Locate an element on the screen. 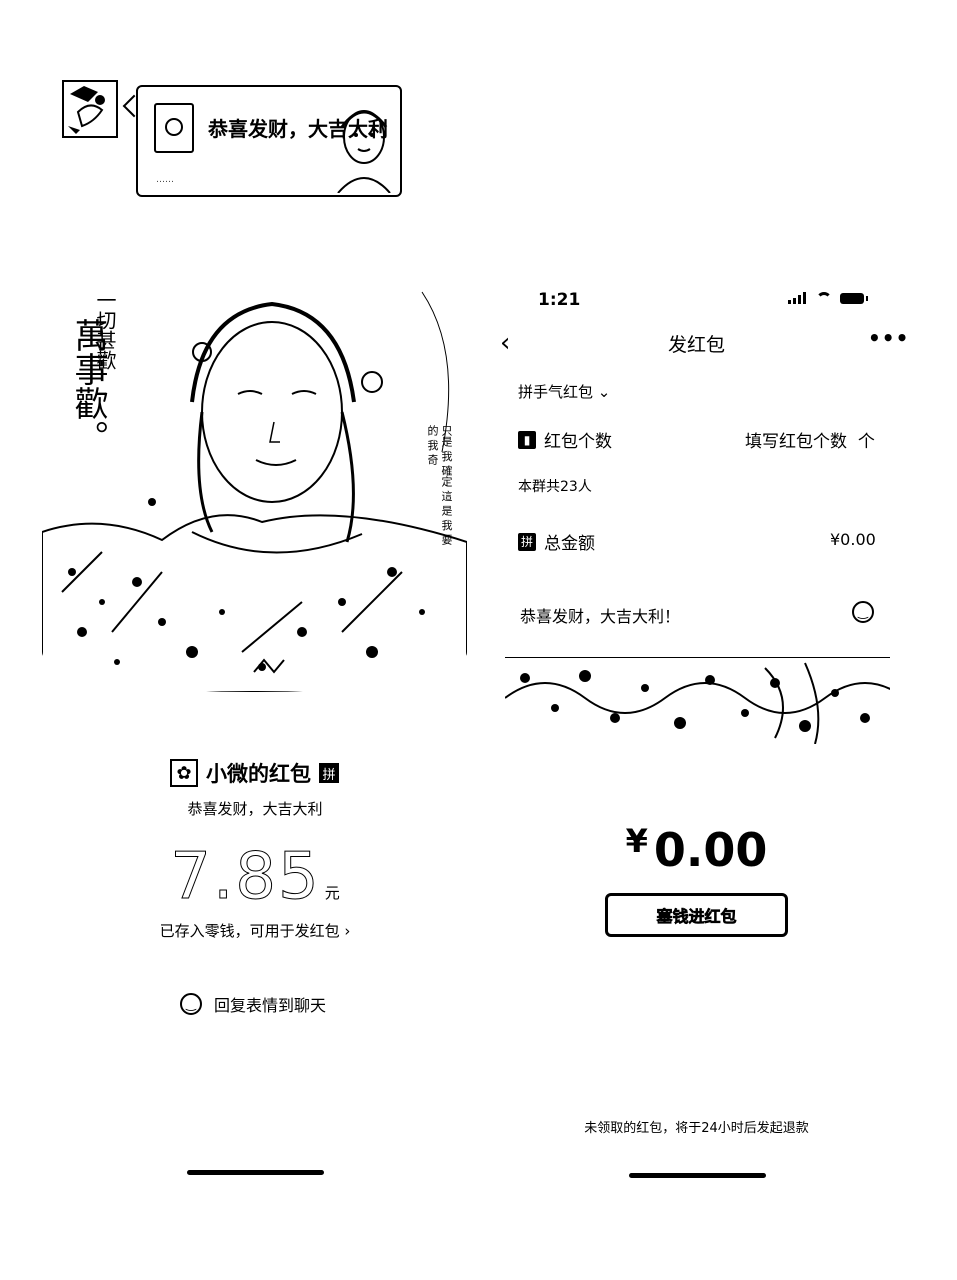 The image size is (957, 1280). sender-row: ✿ 小微的红包 拼 is located at coordinates (254, 773).